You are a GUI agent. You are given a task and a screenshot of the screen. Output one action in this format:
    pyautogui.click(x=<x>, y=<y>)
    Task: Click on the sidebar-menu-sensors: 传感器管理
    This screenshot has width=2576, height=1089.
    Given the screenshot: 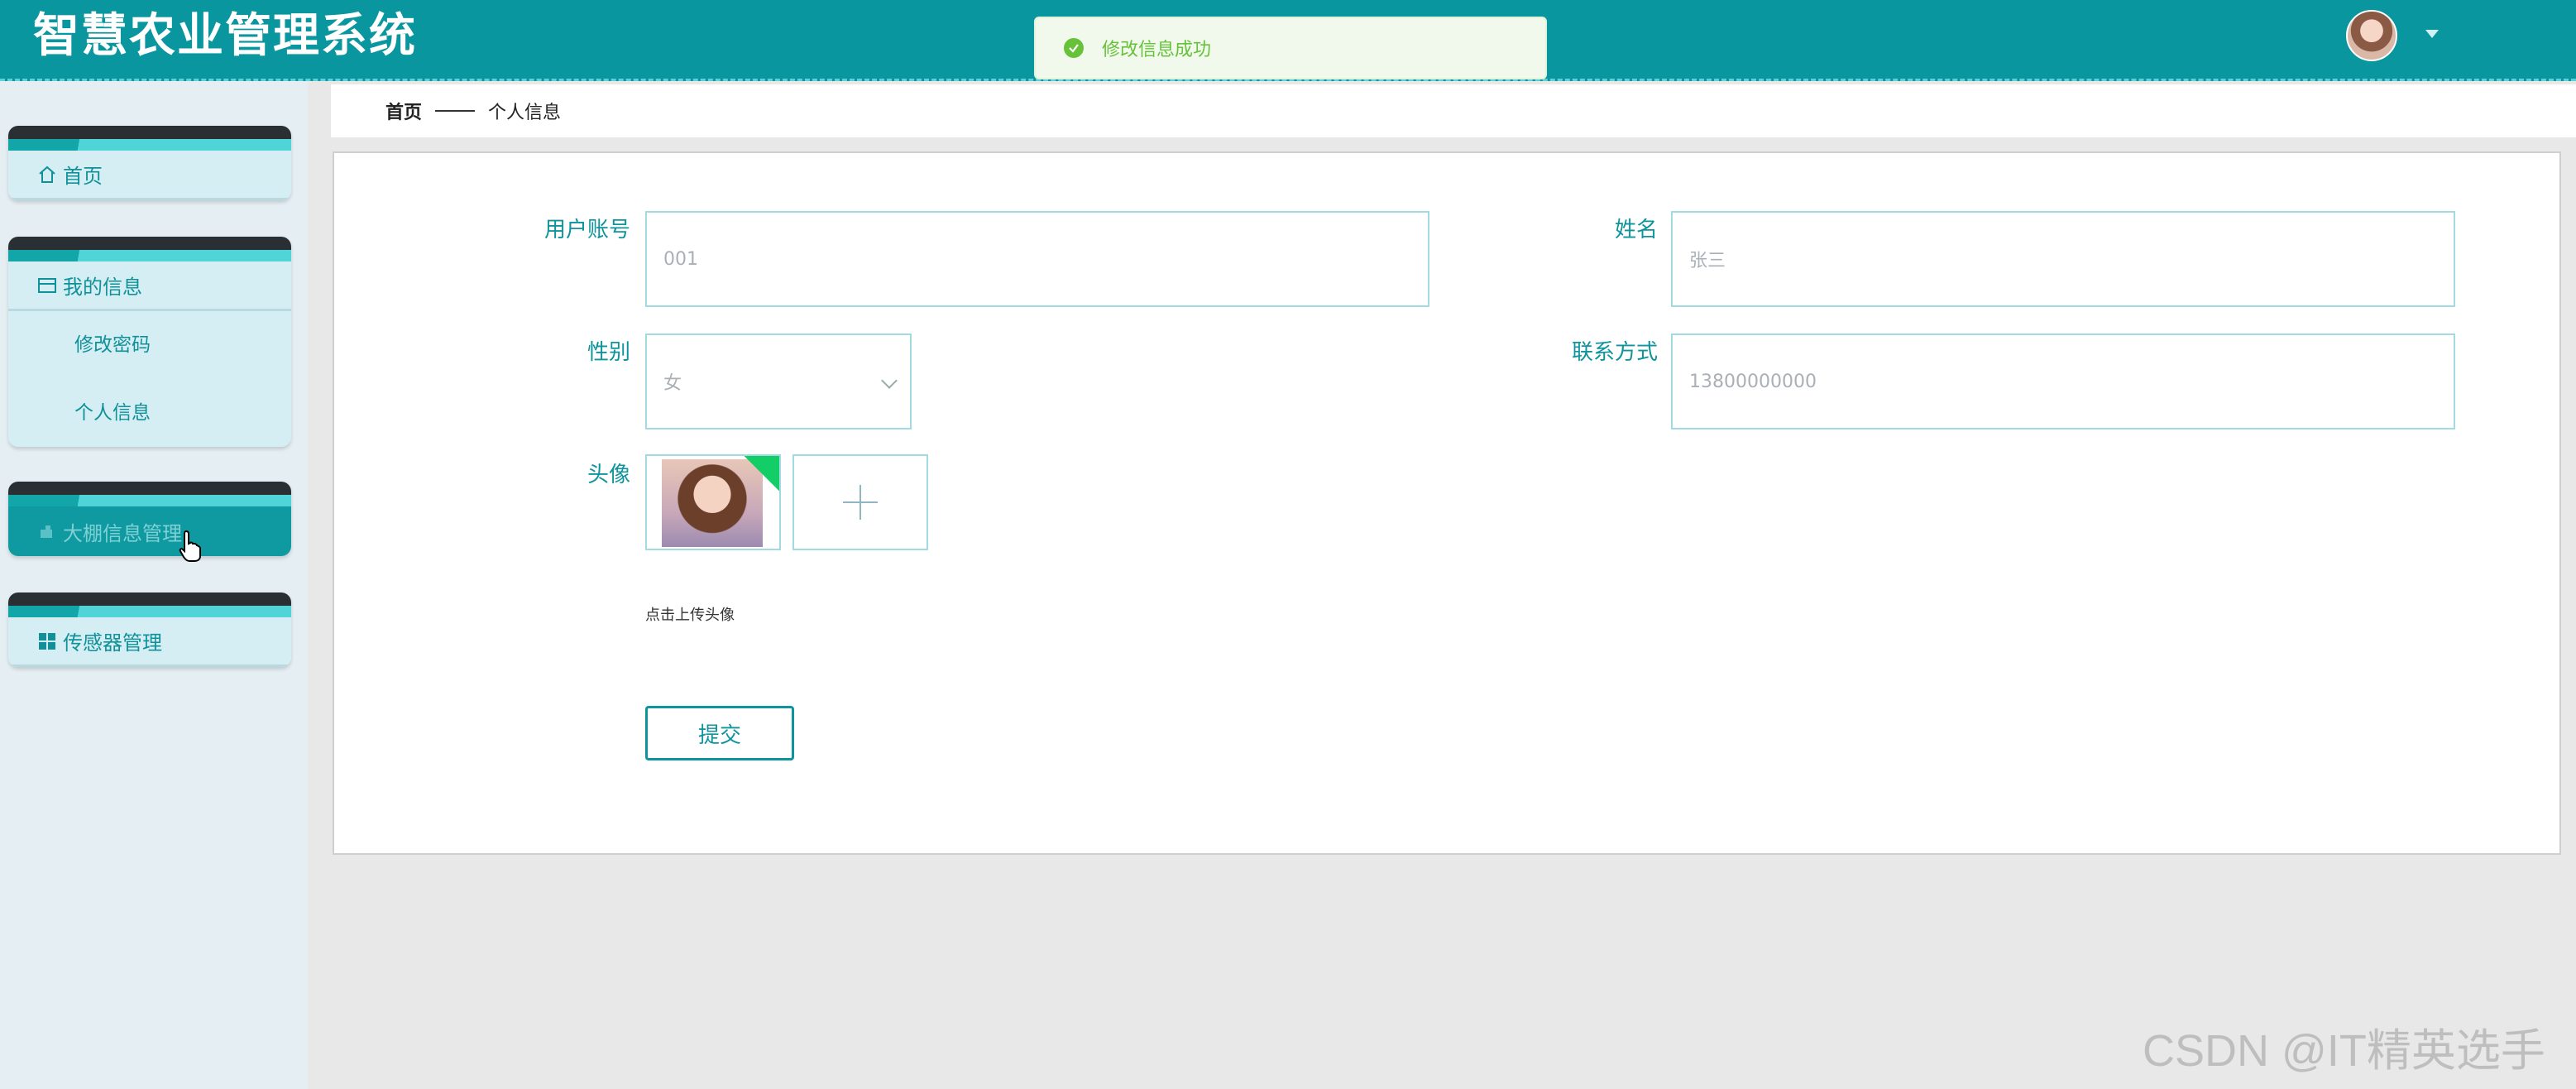 What is the action you would take?
    pyautogui.click(x=149, y=630)
    